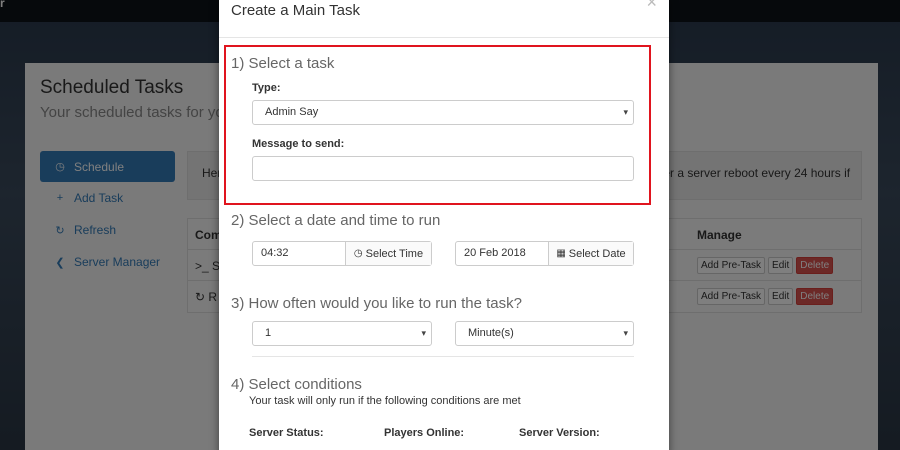 This screenshot has width=900, height=450. I want to click on interval-select: 1 ▾, so click(342, 333).